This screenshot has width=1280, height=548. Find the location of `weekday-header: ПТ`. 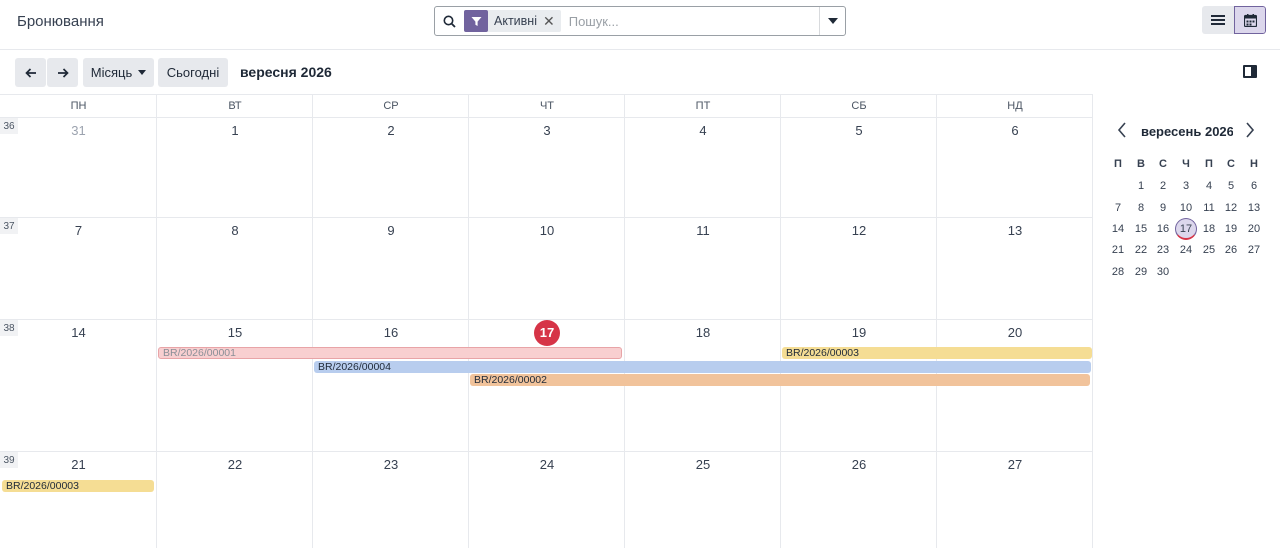

weekday-header: ПТ is located at coordinates (703, 106).